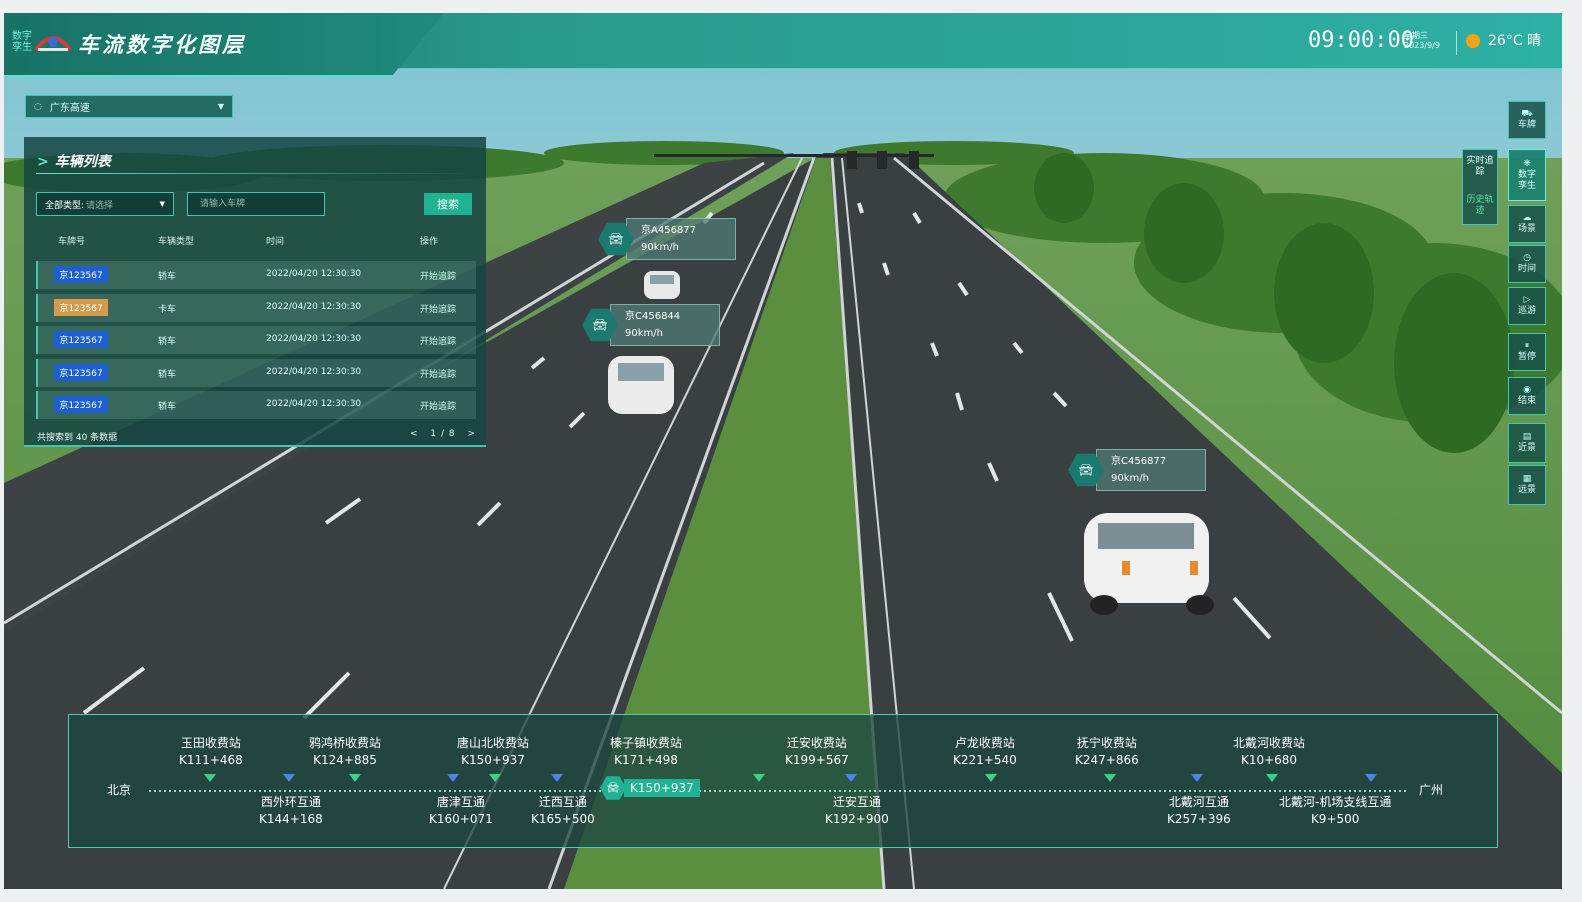  I want to click on tool-scene: ☁ 场景, so click(1527, 224).